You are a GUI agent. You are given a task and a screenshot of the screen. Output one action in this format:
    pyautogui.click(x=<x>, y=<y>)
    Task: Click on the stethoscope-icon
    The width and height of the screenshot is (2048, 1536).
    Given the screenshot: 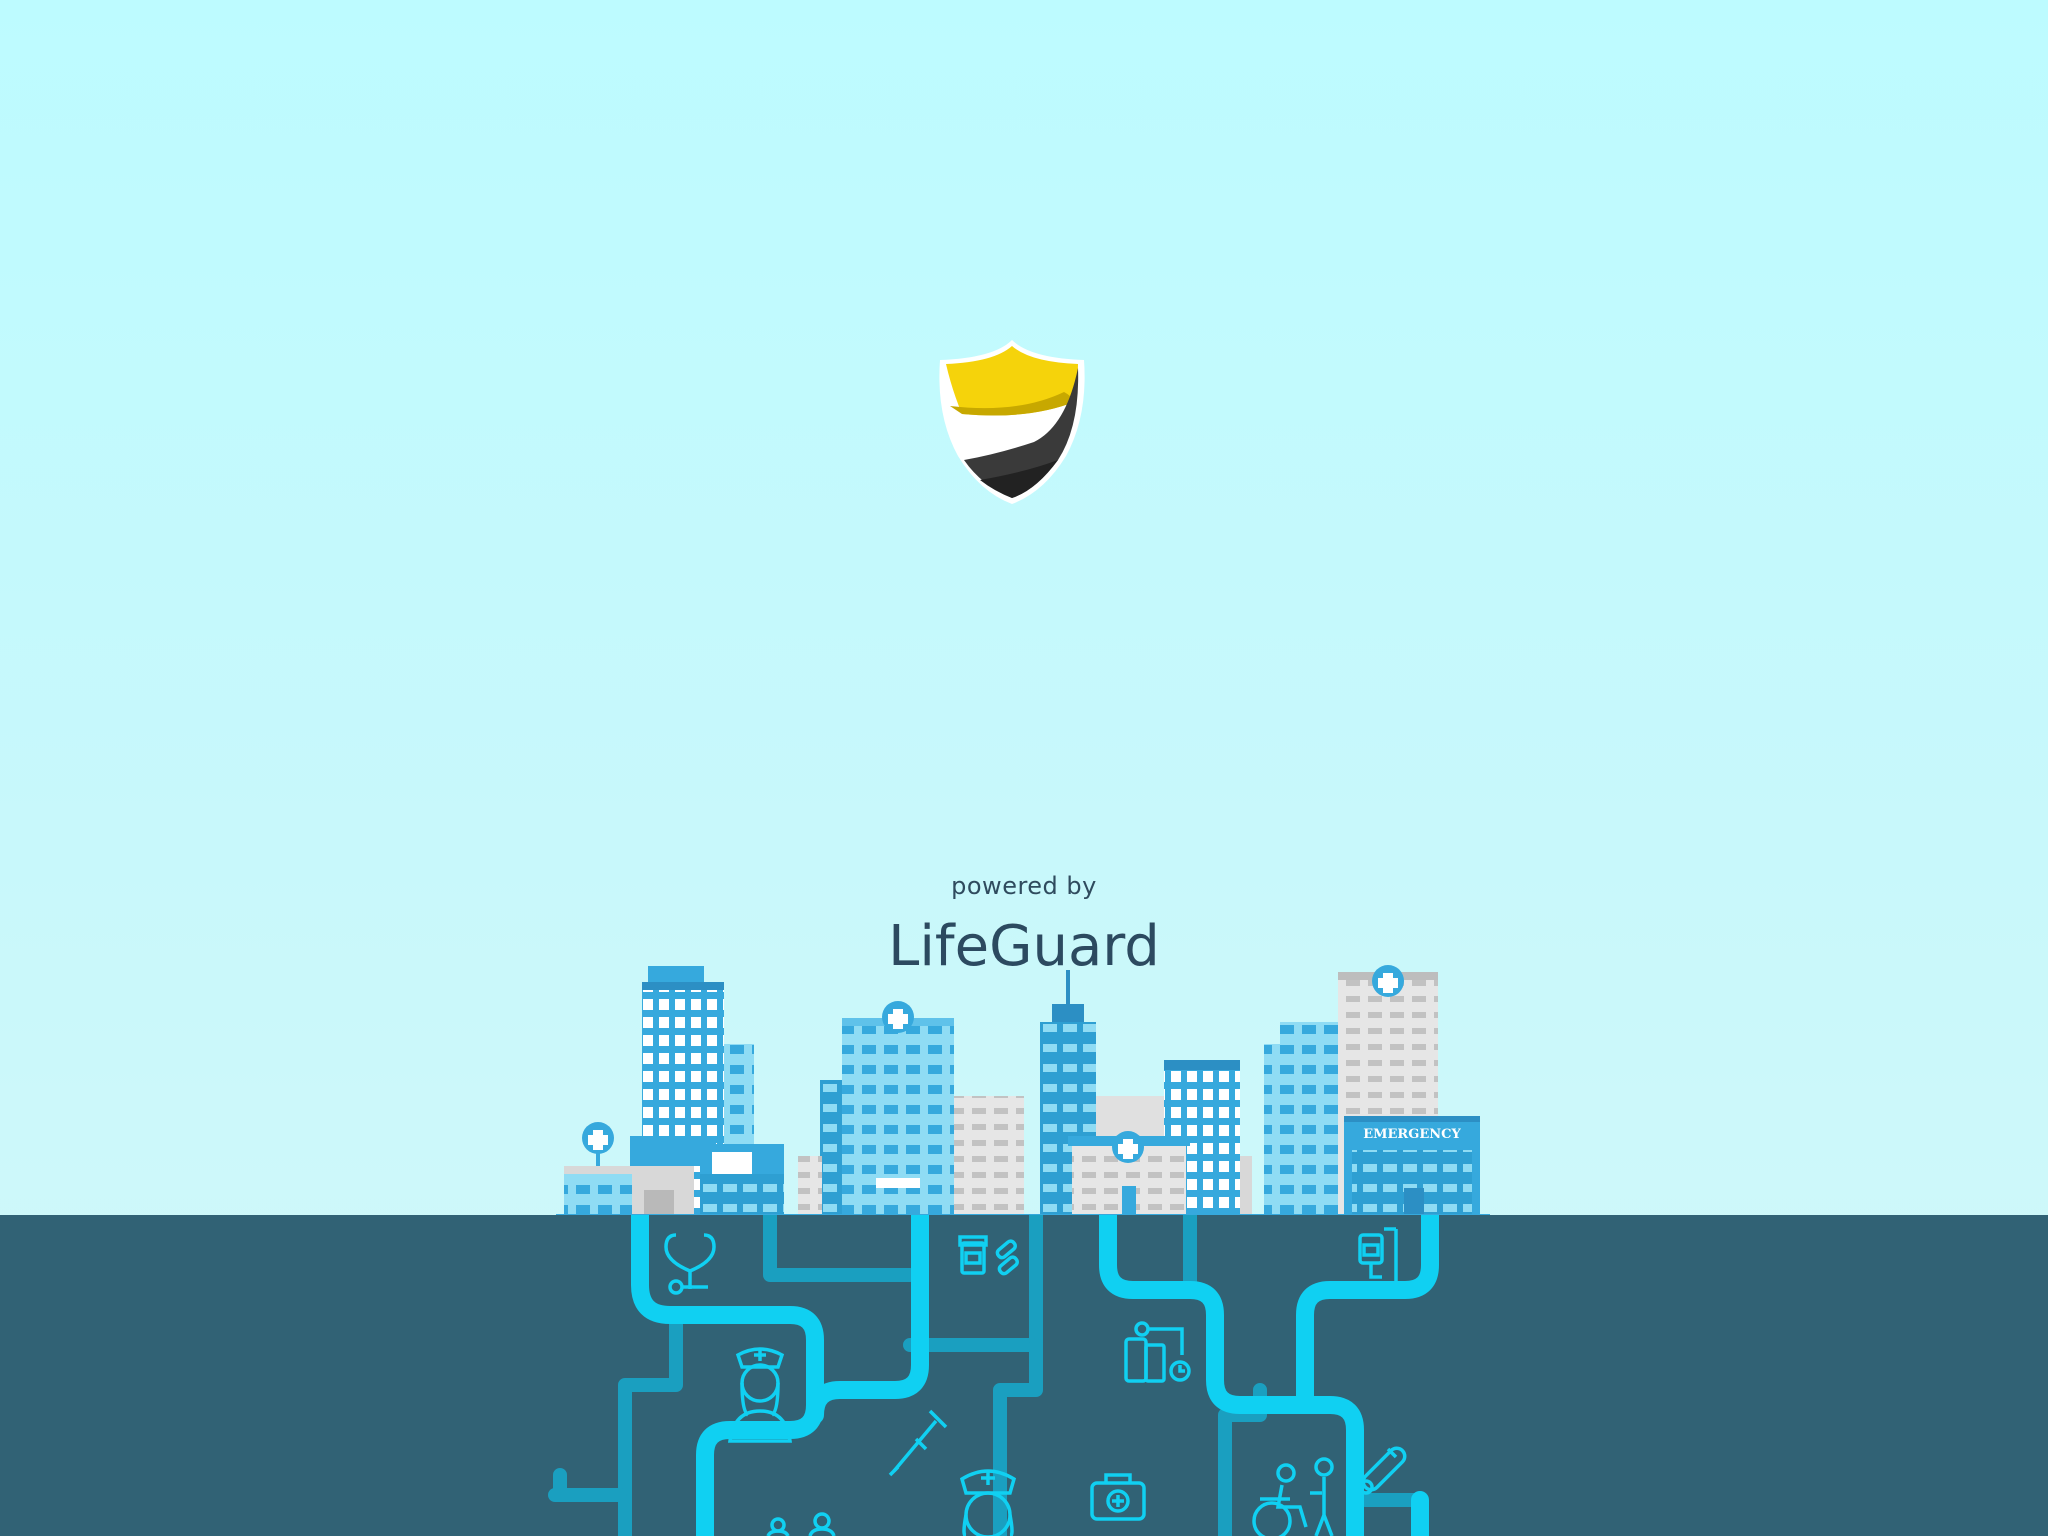 What is the action you would take?
    pyautogui.click(x=690, y=1264)
    